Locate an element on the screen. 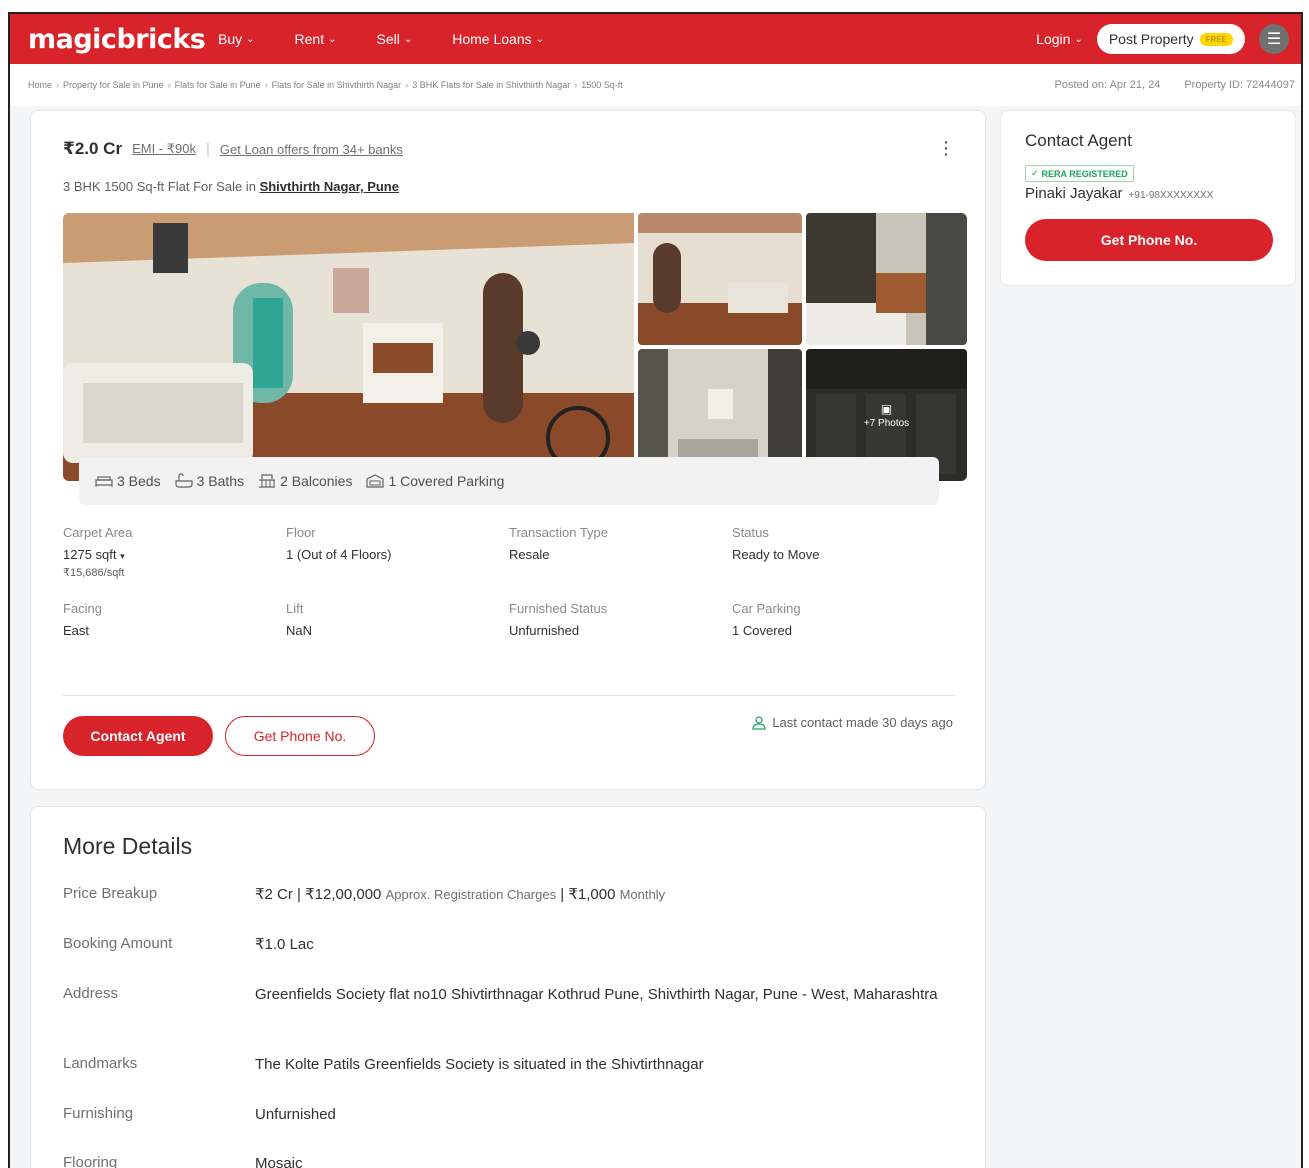 Image resolution: width=1309 pixels, height=1168 pixels. nav-buy: Buy ⌄ is located at coordinates (236, 39).